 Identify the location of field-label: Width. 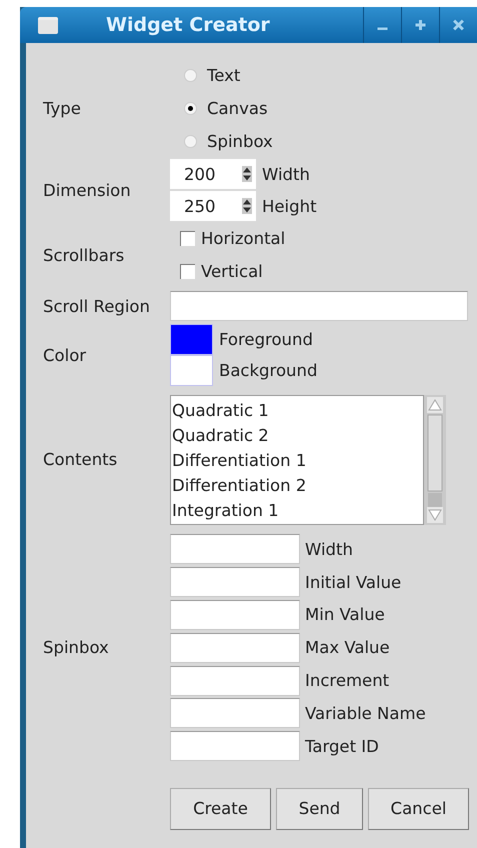
(329, 549).